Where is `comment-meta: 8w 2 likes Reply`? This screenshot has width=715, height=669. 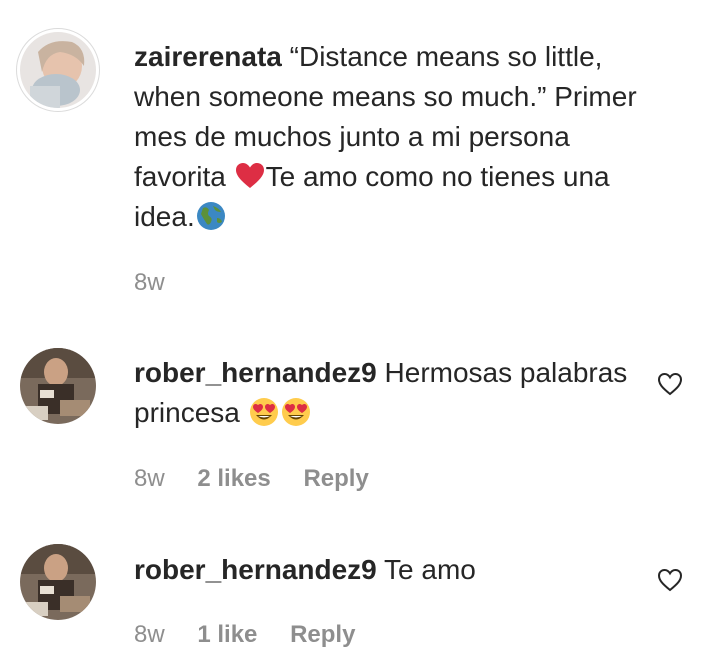 comment-meta: 8w 2 likes Reply is located at coordinates (264, 479).